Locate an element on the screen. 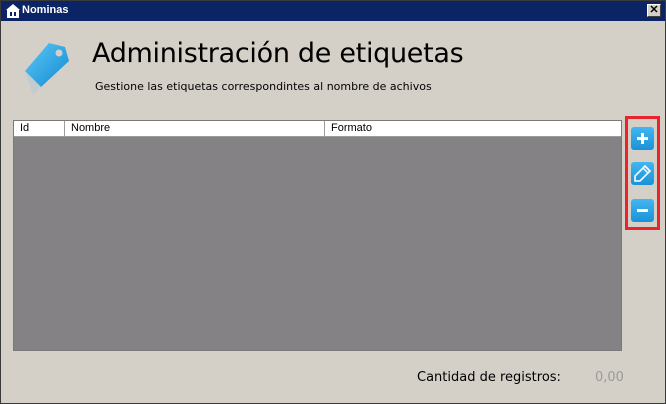  app-logo-icon is located at coordinates (13, 11).